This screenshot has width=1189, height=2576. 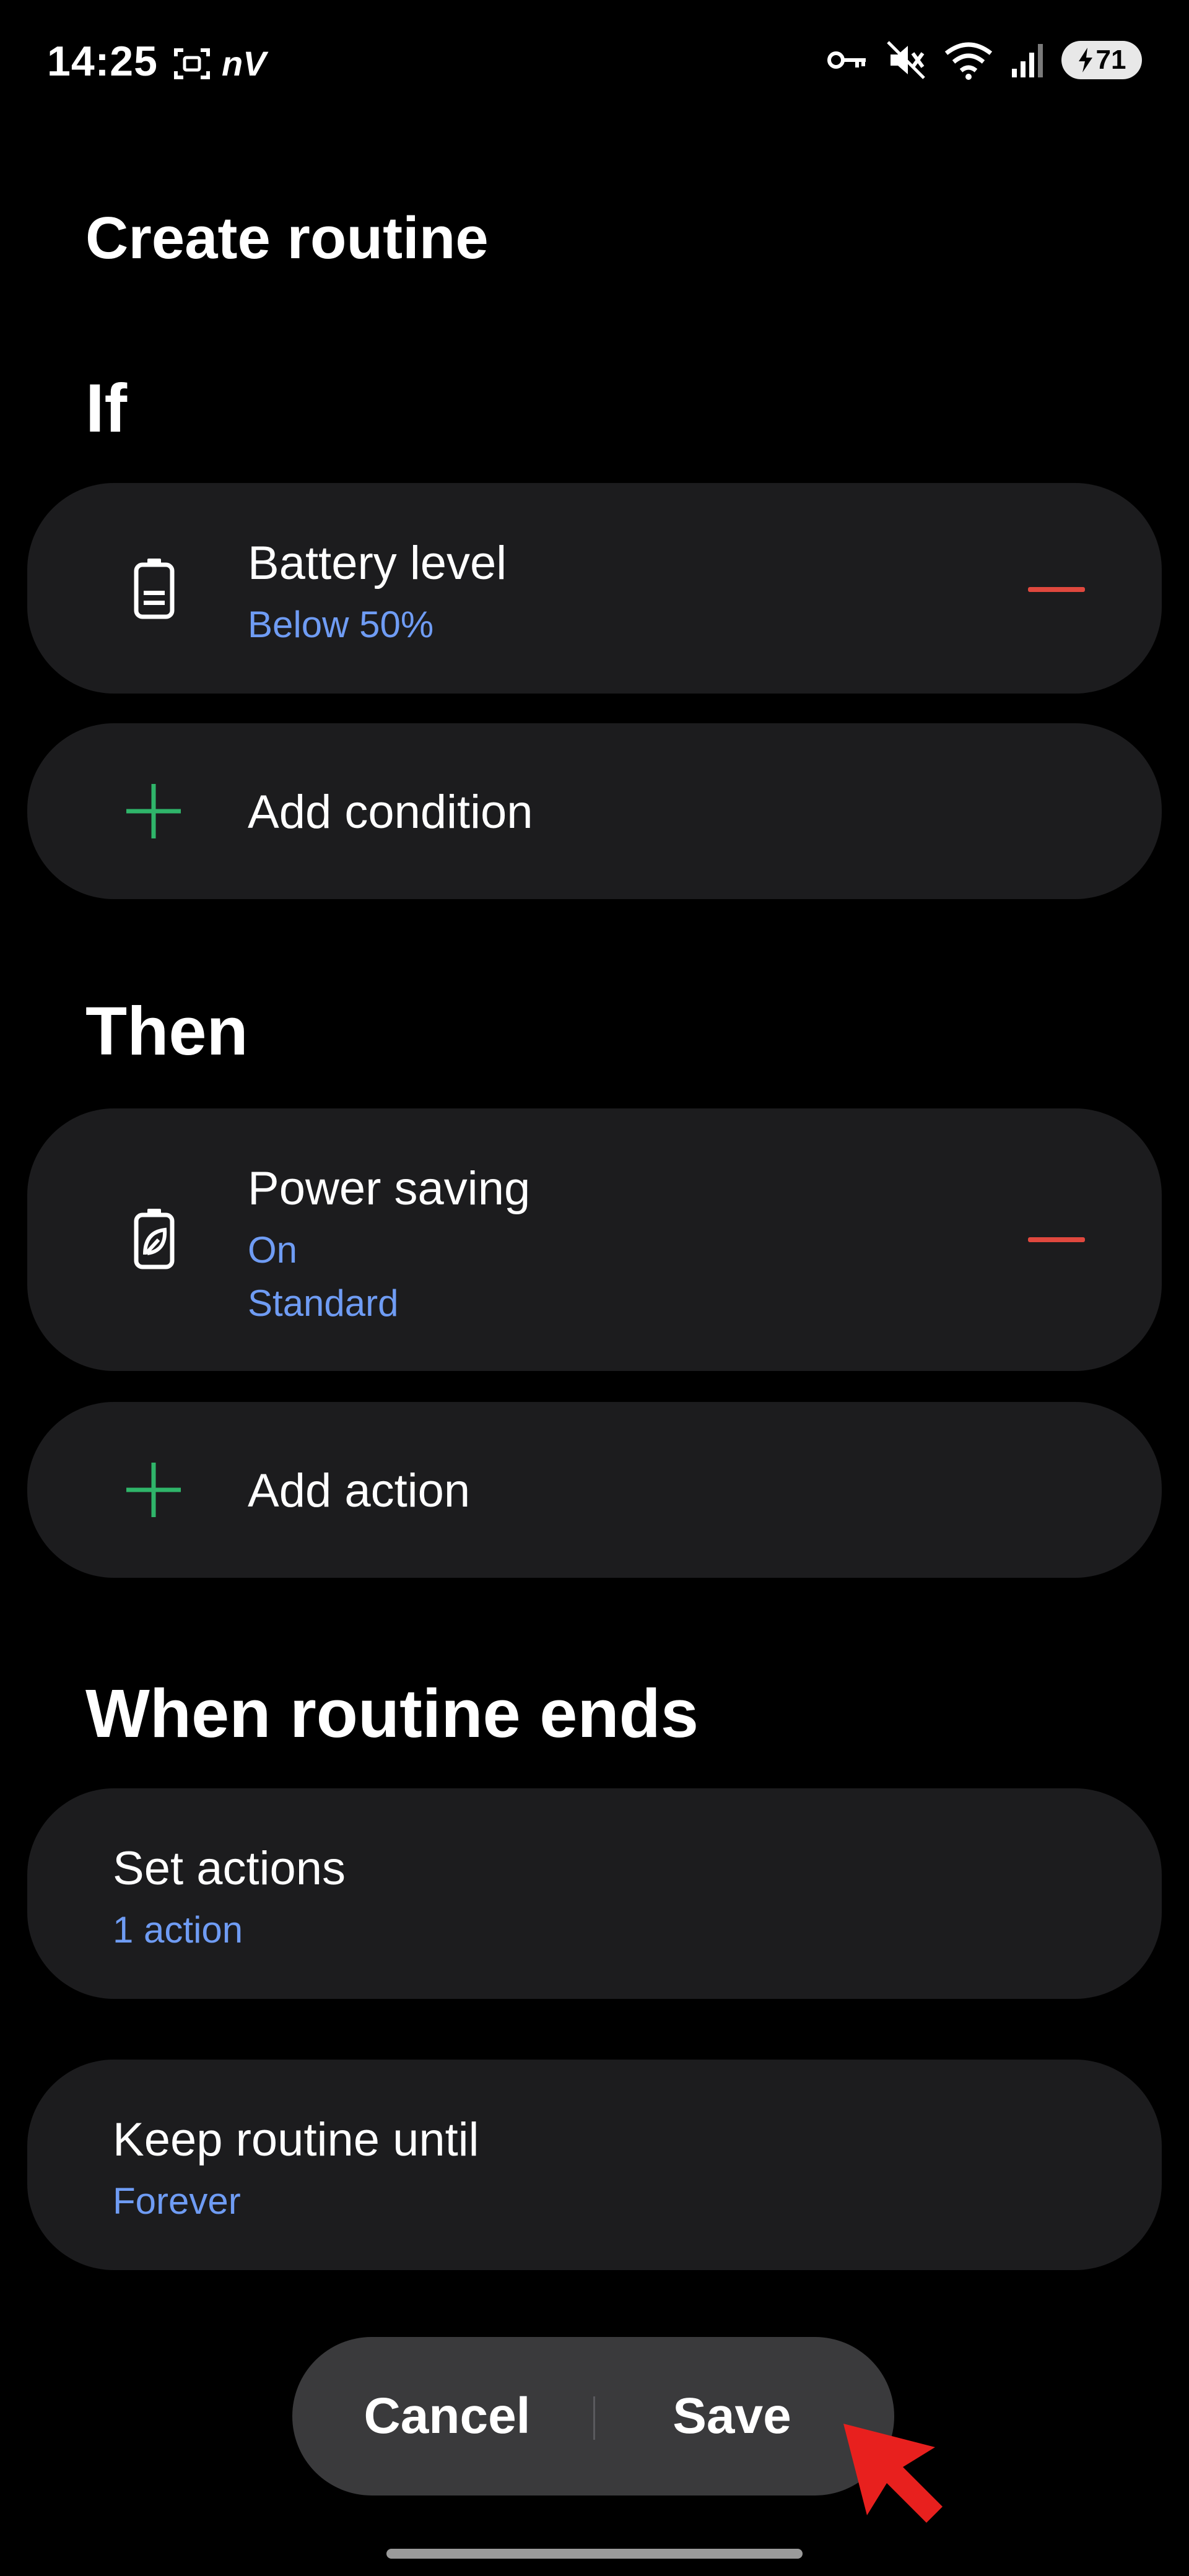 What do you see at coordinates (192, 63) in the screenshot?
I see `screenshot-icon` at bounding box center [192, 63].